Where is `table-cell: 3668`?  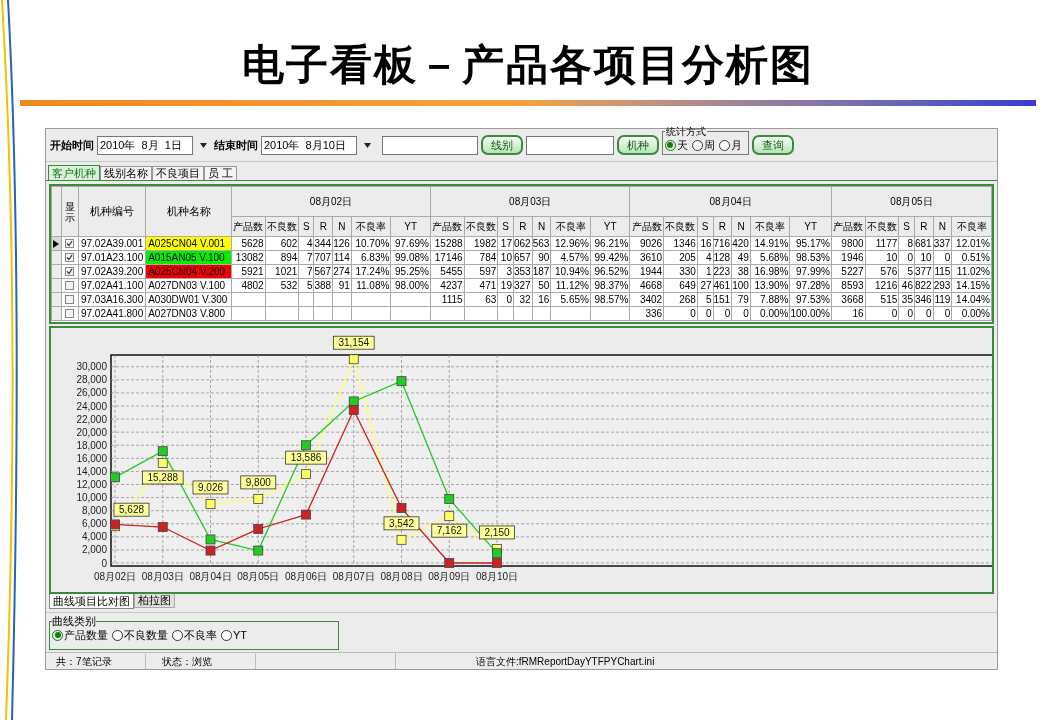
table-cell: 3668 is located at coordinates (848, 299).